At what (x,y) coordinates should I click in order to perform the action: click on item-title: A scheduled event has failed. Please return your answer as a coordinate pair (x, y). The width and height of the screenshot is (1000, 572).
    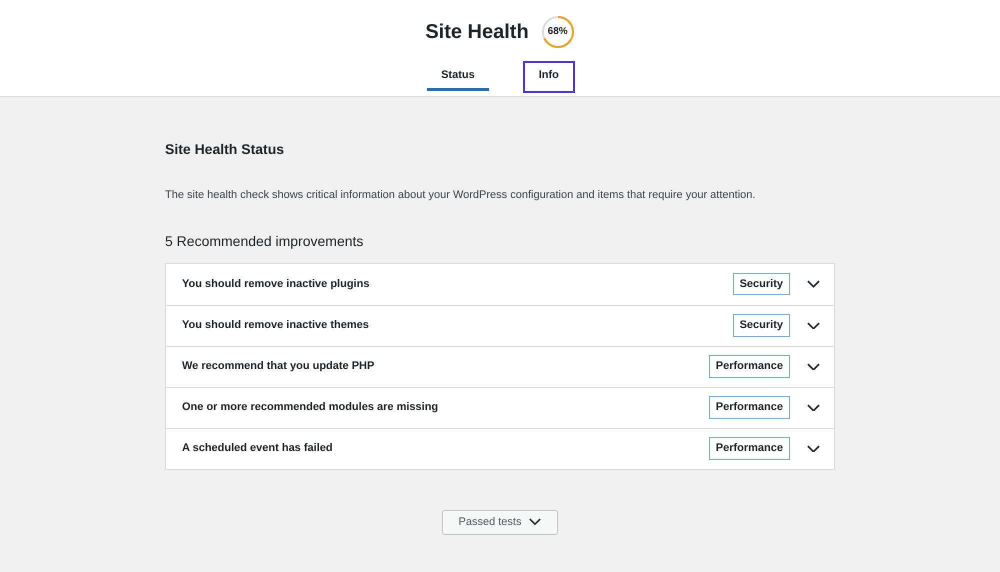
    Looking at the image, I should click on (258, 448).